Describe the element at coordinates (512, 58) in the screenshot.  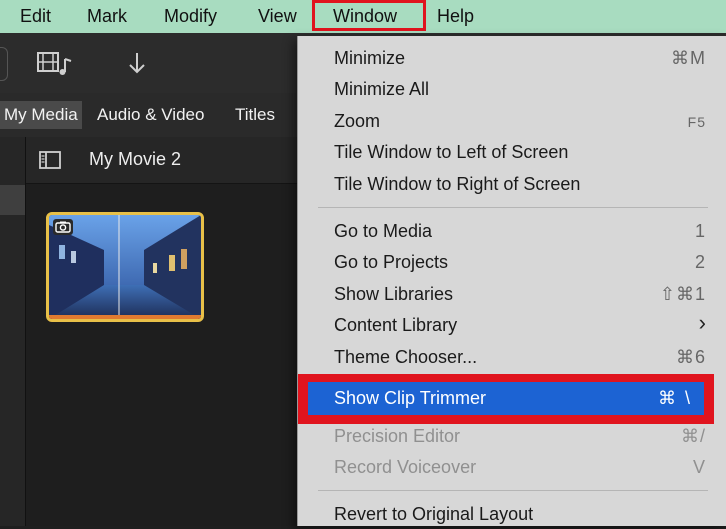
I see `menu-item-minimize: Minimize ⌘M` at that location.